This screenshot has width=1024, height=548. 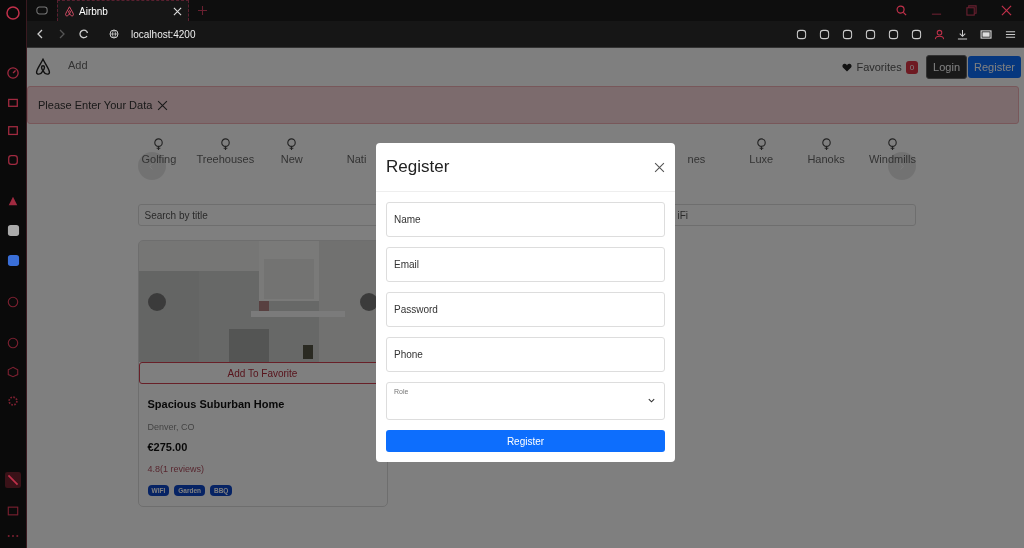 What do you see at coordinates (1010, 34) in the screenshot?
I see `sliders-icon` at bounding box center [1010, 34].